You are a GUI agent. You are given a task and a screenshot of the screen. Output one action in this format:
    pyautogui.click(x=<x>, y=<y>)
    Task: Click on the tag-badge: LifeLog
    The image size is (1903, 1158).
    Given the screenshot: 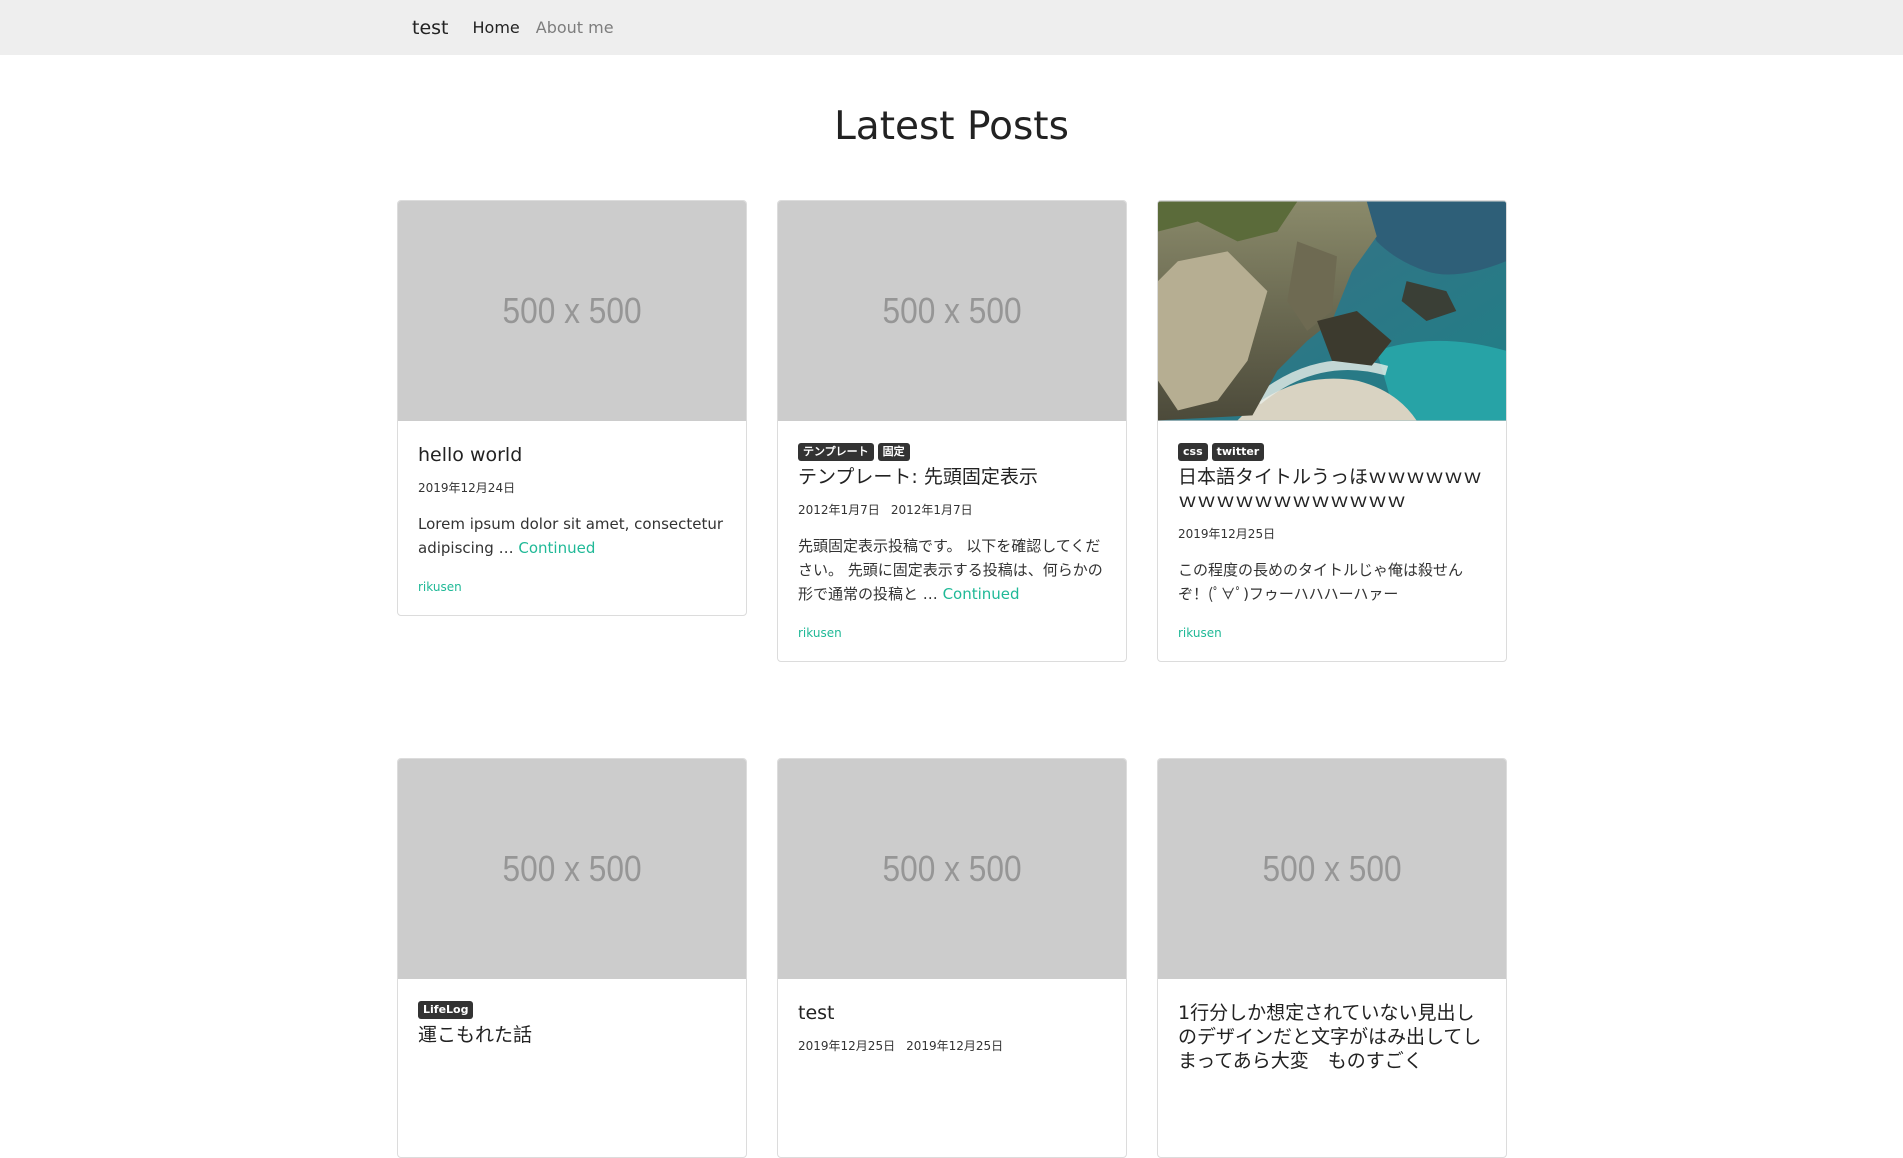 What is the action you would take?
    pyautogui.click(x=446, y=1010)
    